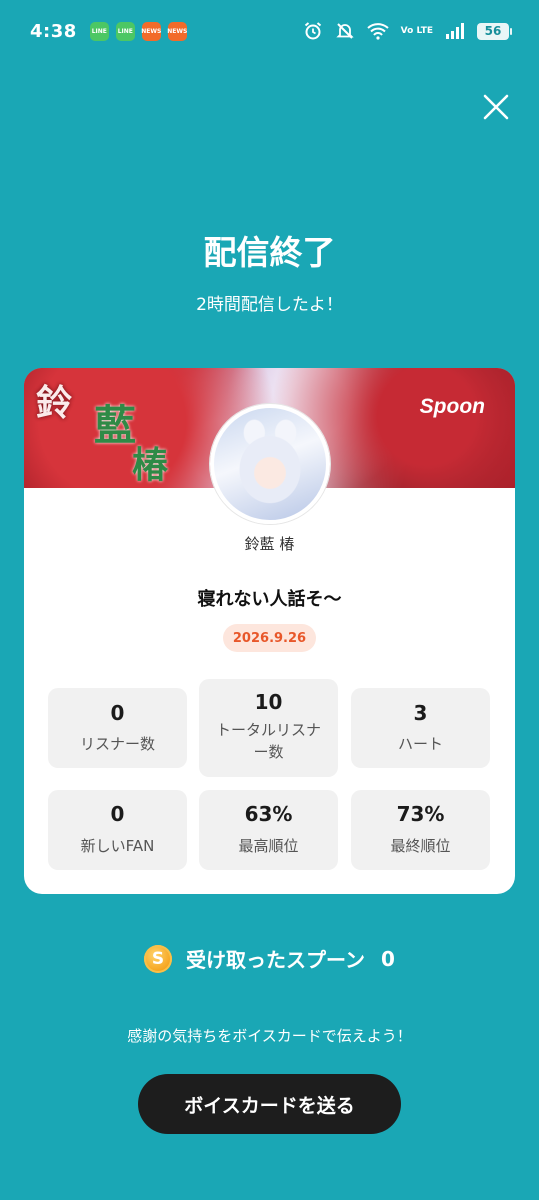 This screenshot has height=1200, width=539. Describe the element at coordinates (276, 960) in the screenshot. I see `received-label: 受け取ったスプーン` at that location.